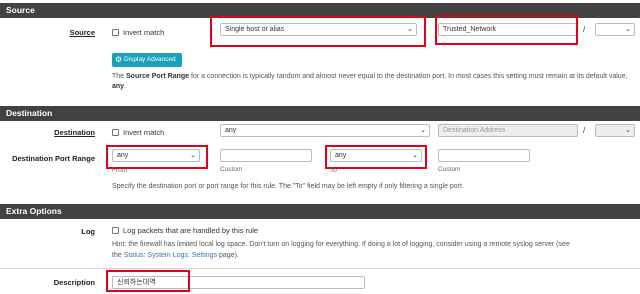 The width and height of the screenshot is (640, 294). What do you see at coordinates (584, 130) in the screenshot?
I see `destination-slash: /` at bounding box center [584, 130].